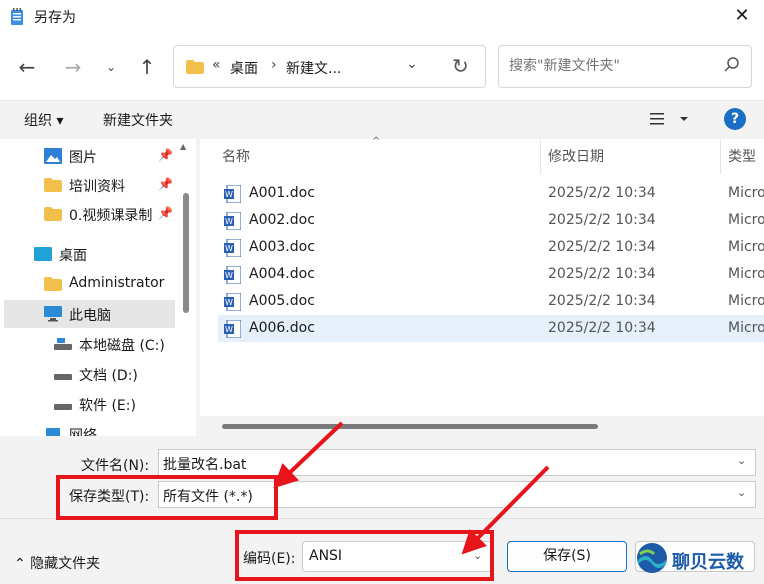 The image size is (764, 584). What do you see at coordinates (186, 253) in the screenshot?
I see `sidebar-scrollbar` at bounding box center [186, 253].